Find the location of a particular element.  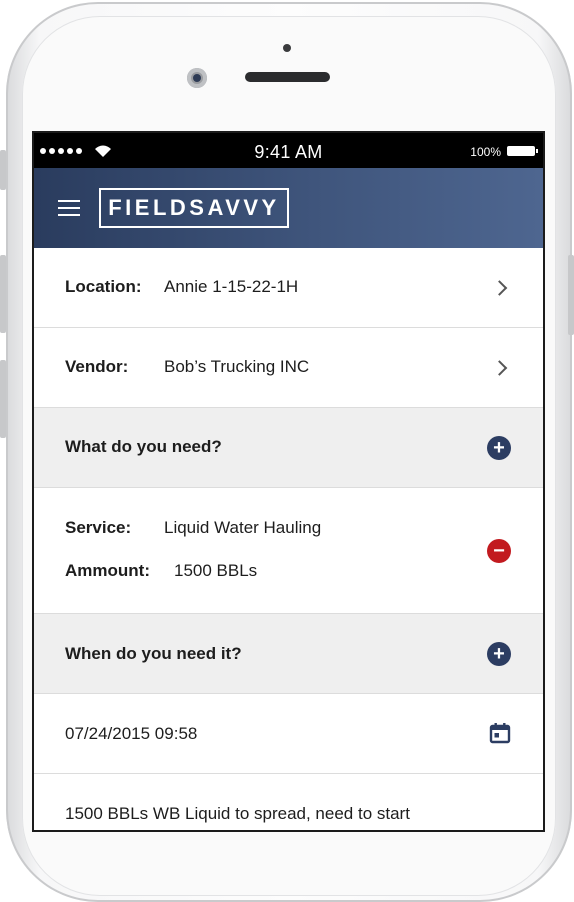

side-button-power is located at coordinates (571, 295).